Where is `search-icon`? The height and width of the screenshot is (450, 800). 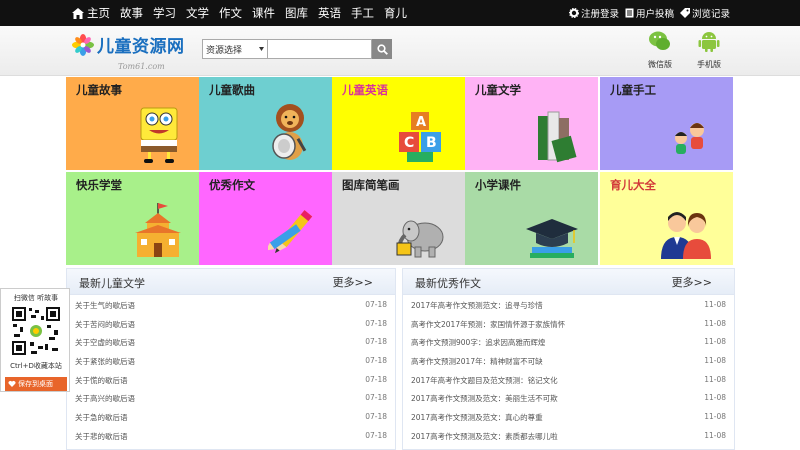
search-icon is located at coordinates (382, 49).